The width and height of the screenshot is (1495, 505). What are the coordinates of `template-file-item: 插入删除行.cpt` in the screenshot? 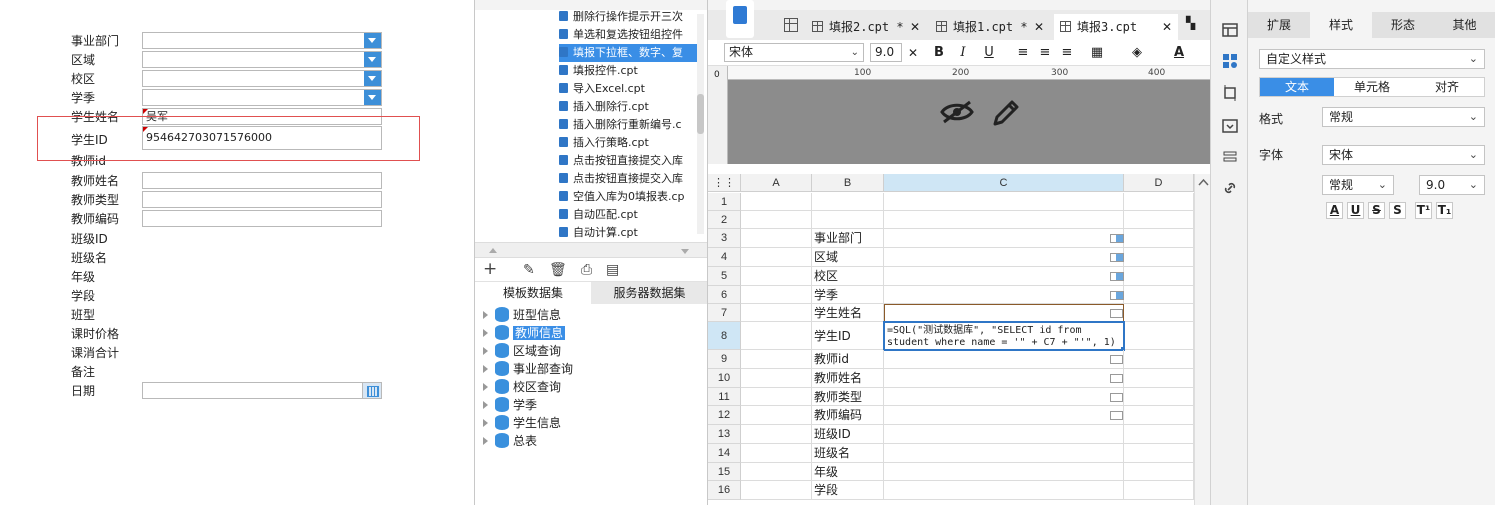 It's located at (629, 107).